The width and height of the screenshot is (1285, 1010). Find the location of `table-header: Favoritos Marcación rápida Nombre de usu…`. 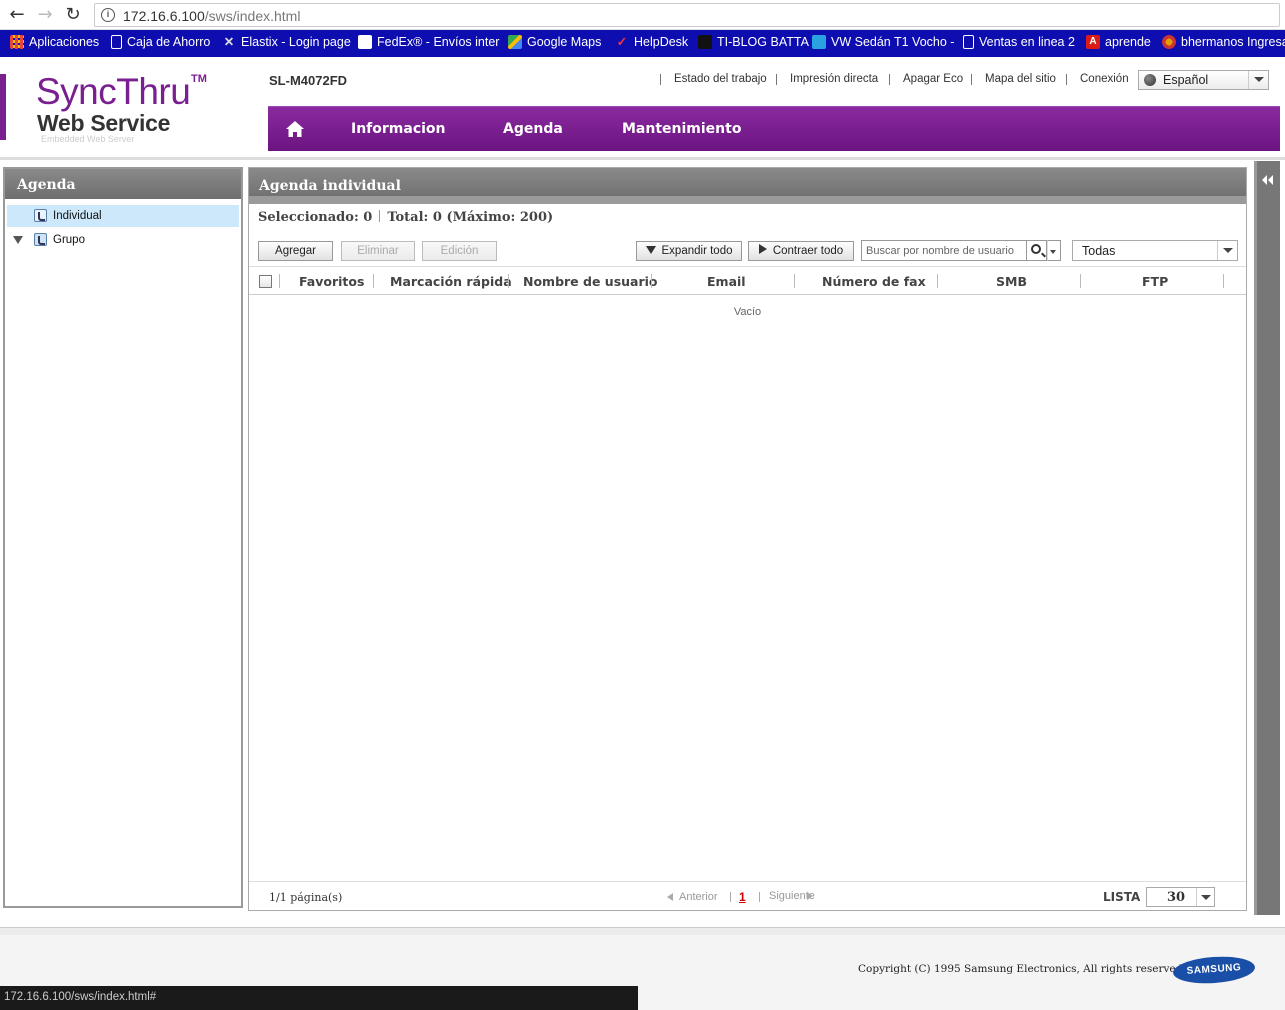

table-header: Favoritos Marcación rápida Nombre de usu… is located at coordinates (747, 280).